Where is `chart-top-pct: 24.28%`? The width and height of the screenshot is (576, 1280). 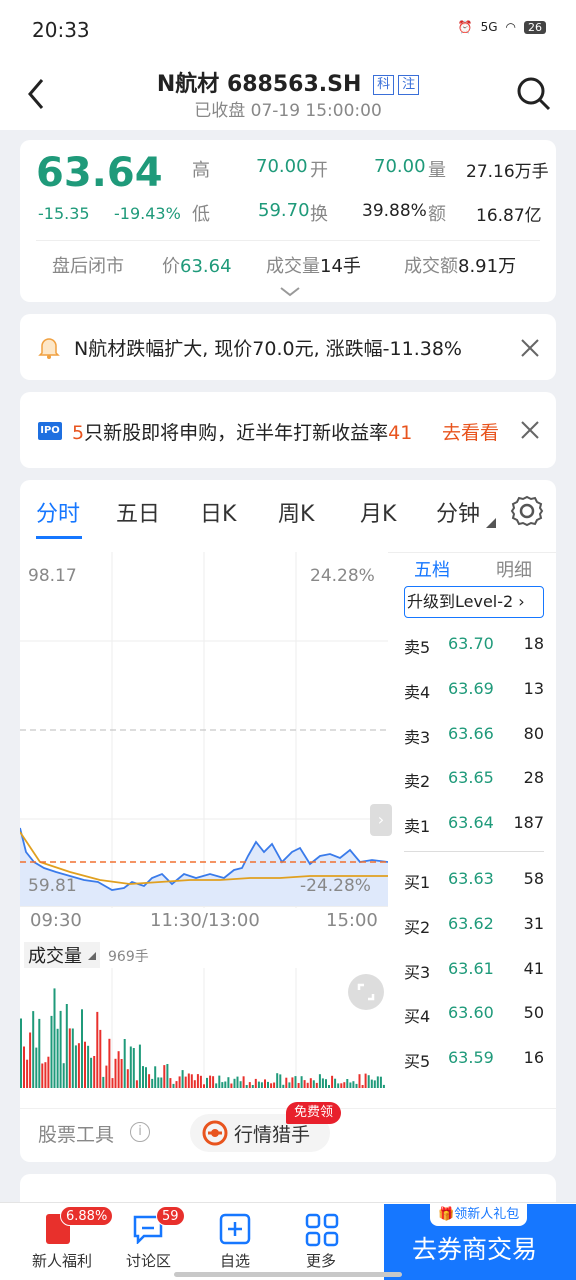
chart-top-pct: 24.28% is located at coordinates (342, 576).